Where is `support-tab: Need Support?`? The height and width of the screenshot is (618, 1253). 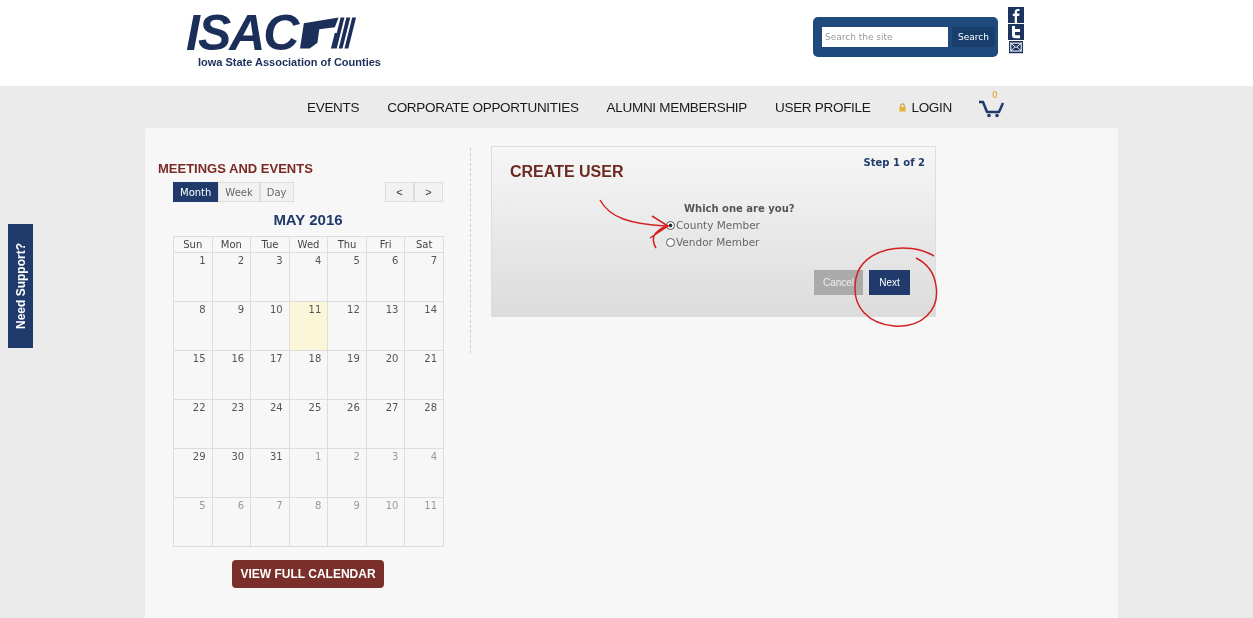
support-tab: Need Support? is located at coordinates (20, 286).